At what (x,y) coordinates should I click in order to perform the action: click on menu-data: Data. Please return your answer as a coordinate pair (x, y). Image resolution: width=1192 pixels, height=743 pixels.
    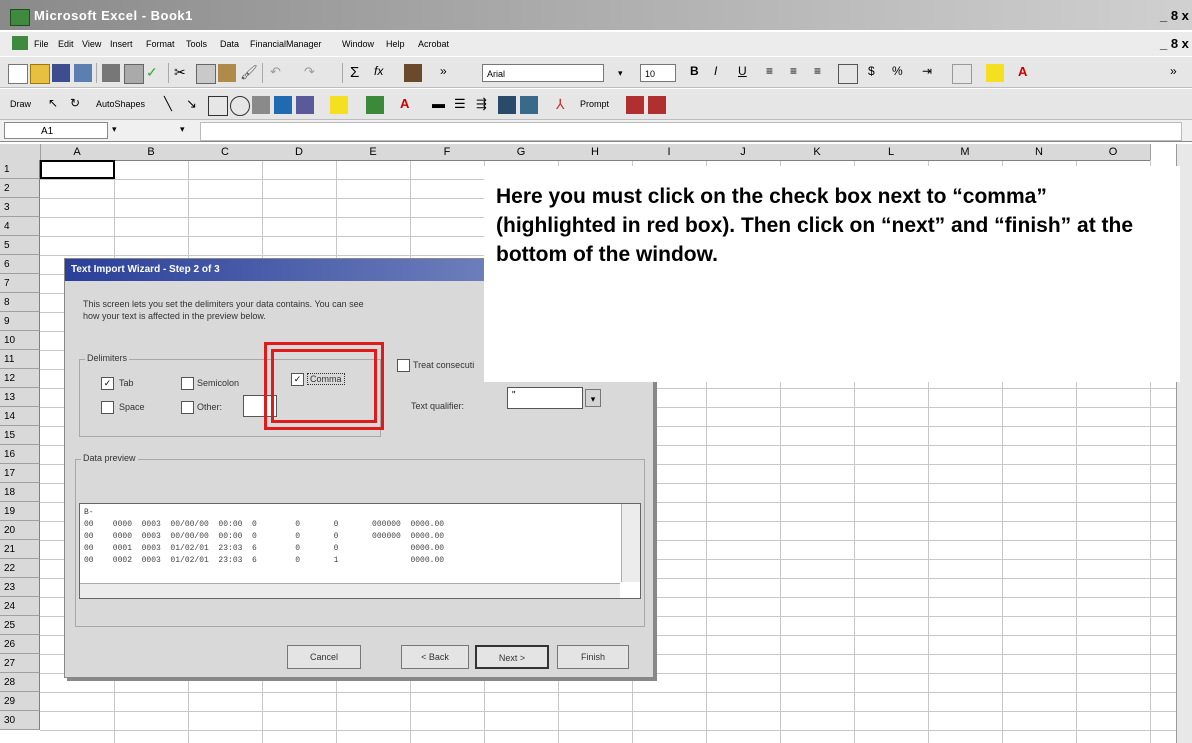
    Looking at the image, I should click on (229, 44).